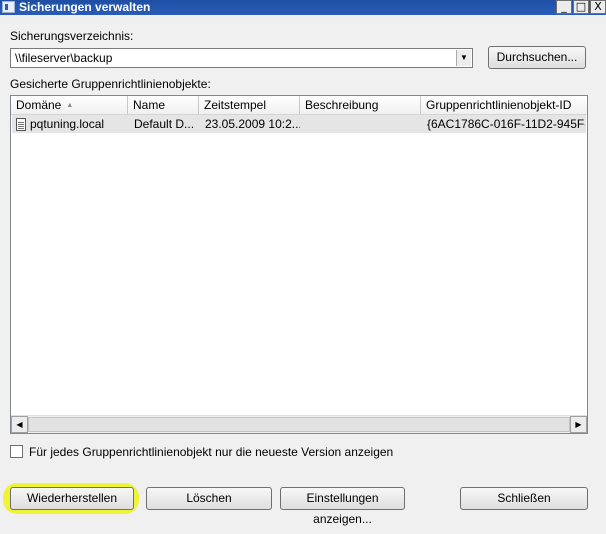  Describe the element at coordinates (209, 498) in the screenshot. I see `delete-button: Löschen` at that location.